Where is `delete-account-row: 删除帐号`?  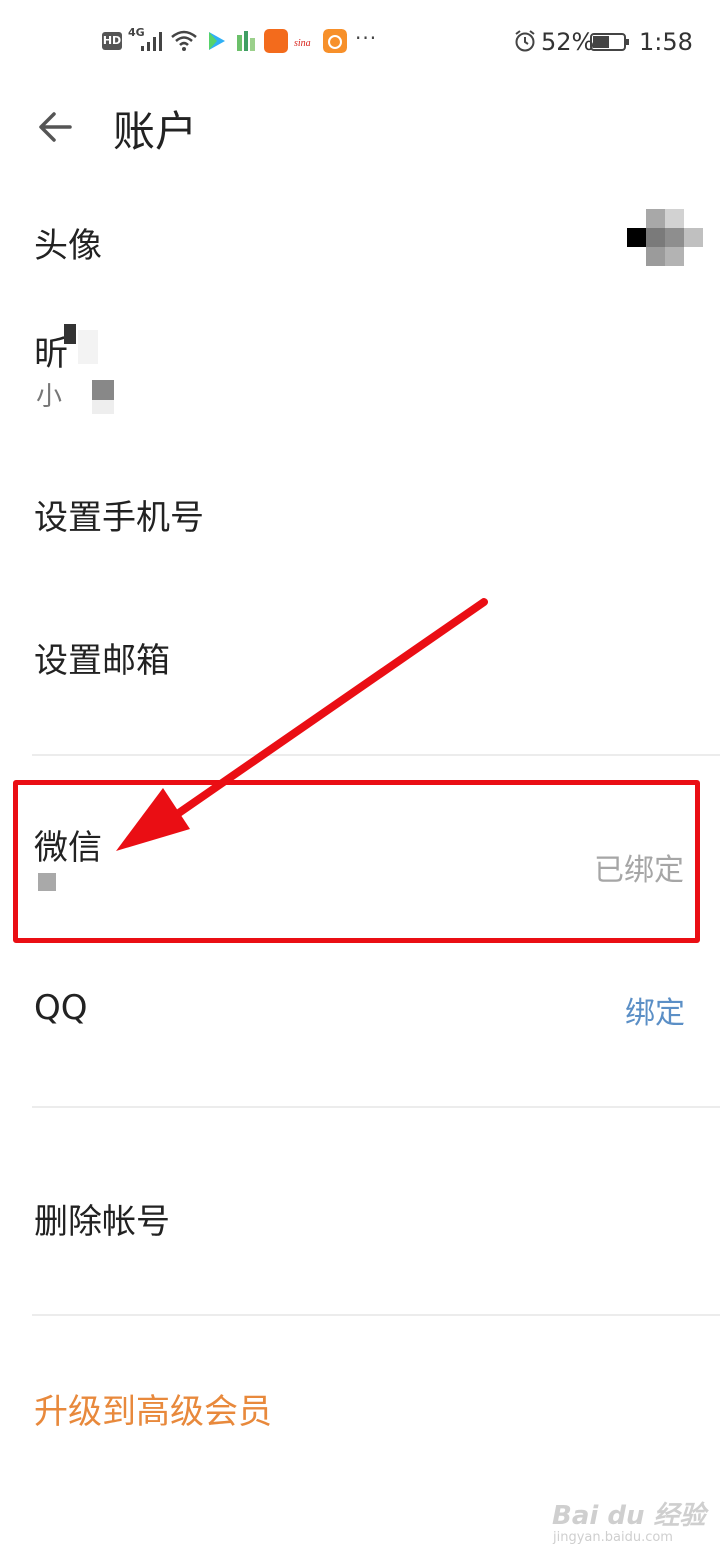
delete-account-row: 删除帐号 is located at coordinates (360, 1215).